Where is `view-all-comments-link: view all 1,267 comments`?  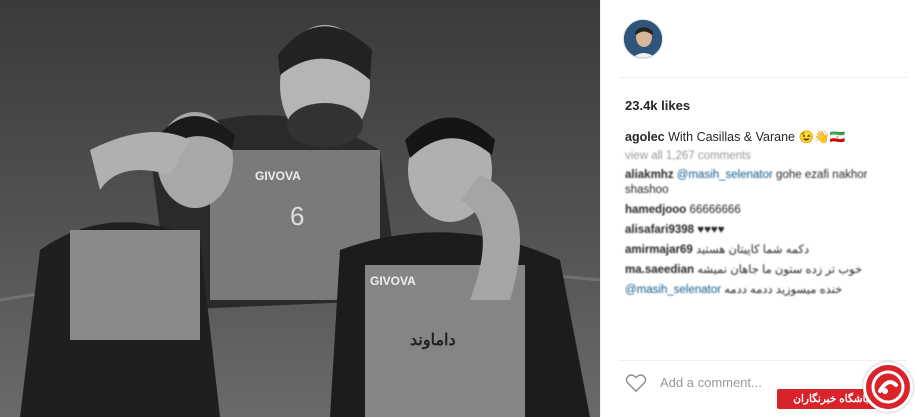
view-all-comments-link: view all 1,267 comments is located at coordinates (769, 156).